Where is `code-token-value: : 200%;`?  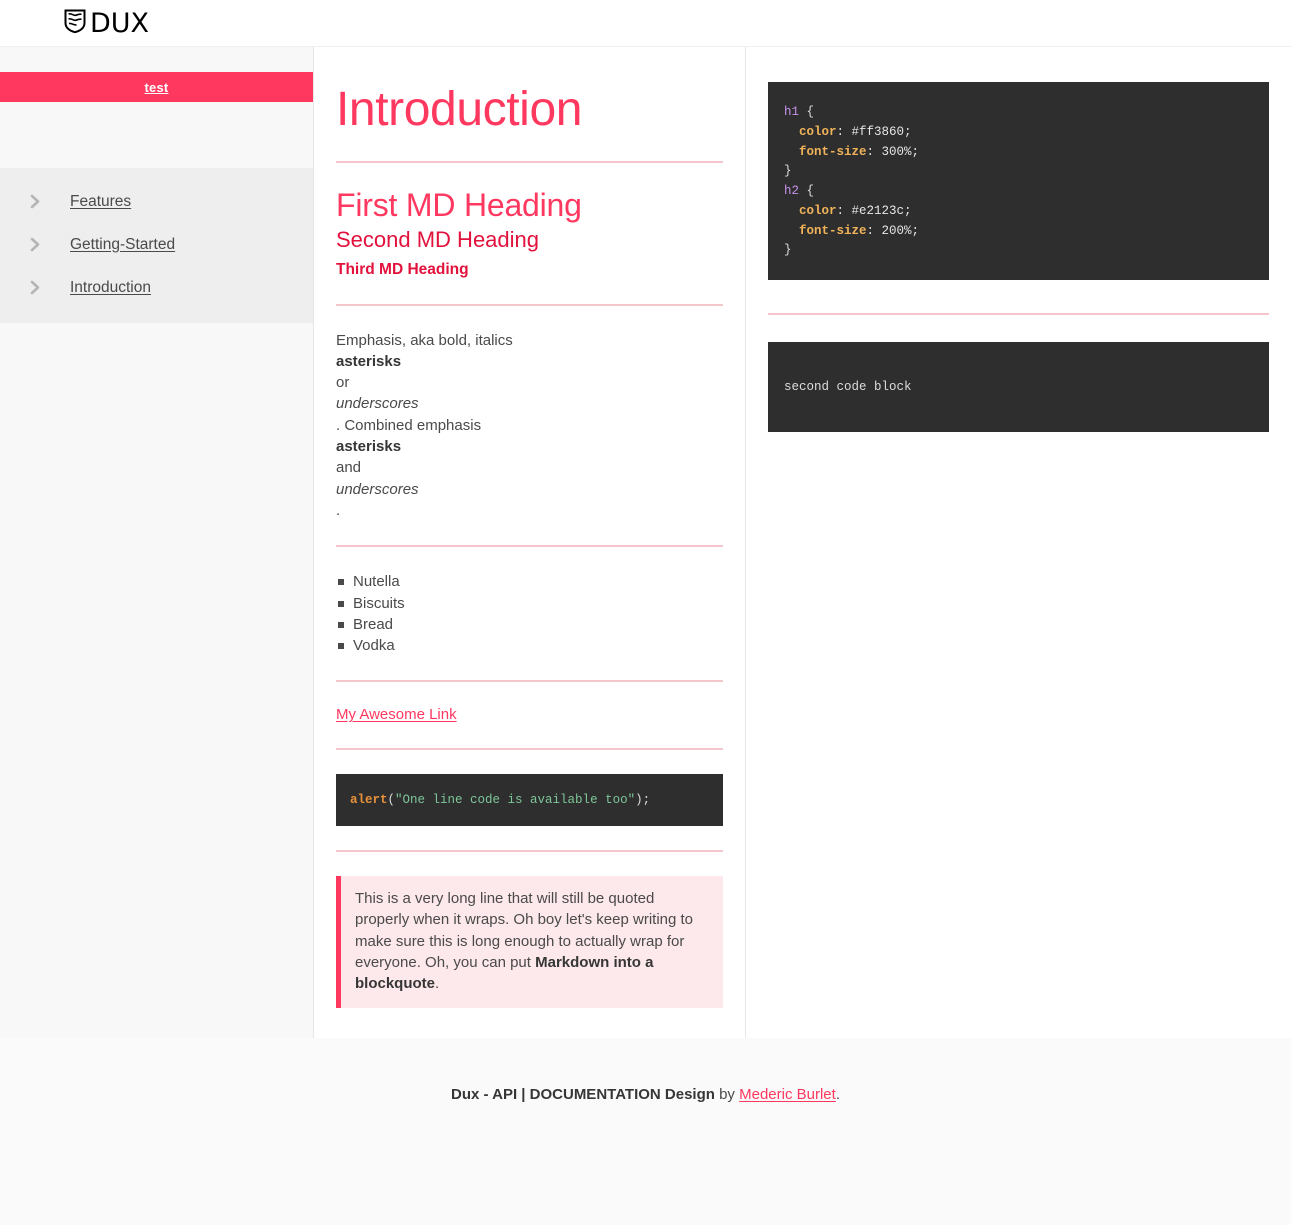
code-token-value: : 200%; is located at coordinates (893, 230).